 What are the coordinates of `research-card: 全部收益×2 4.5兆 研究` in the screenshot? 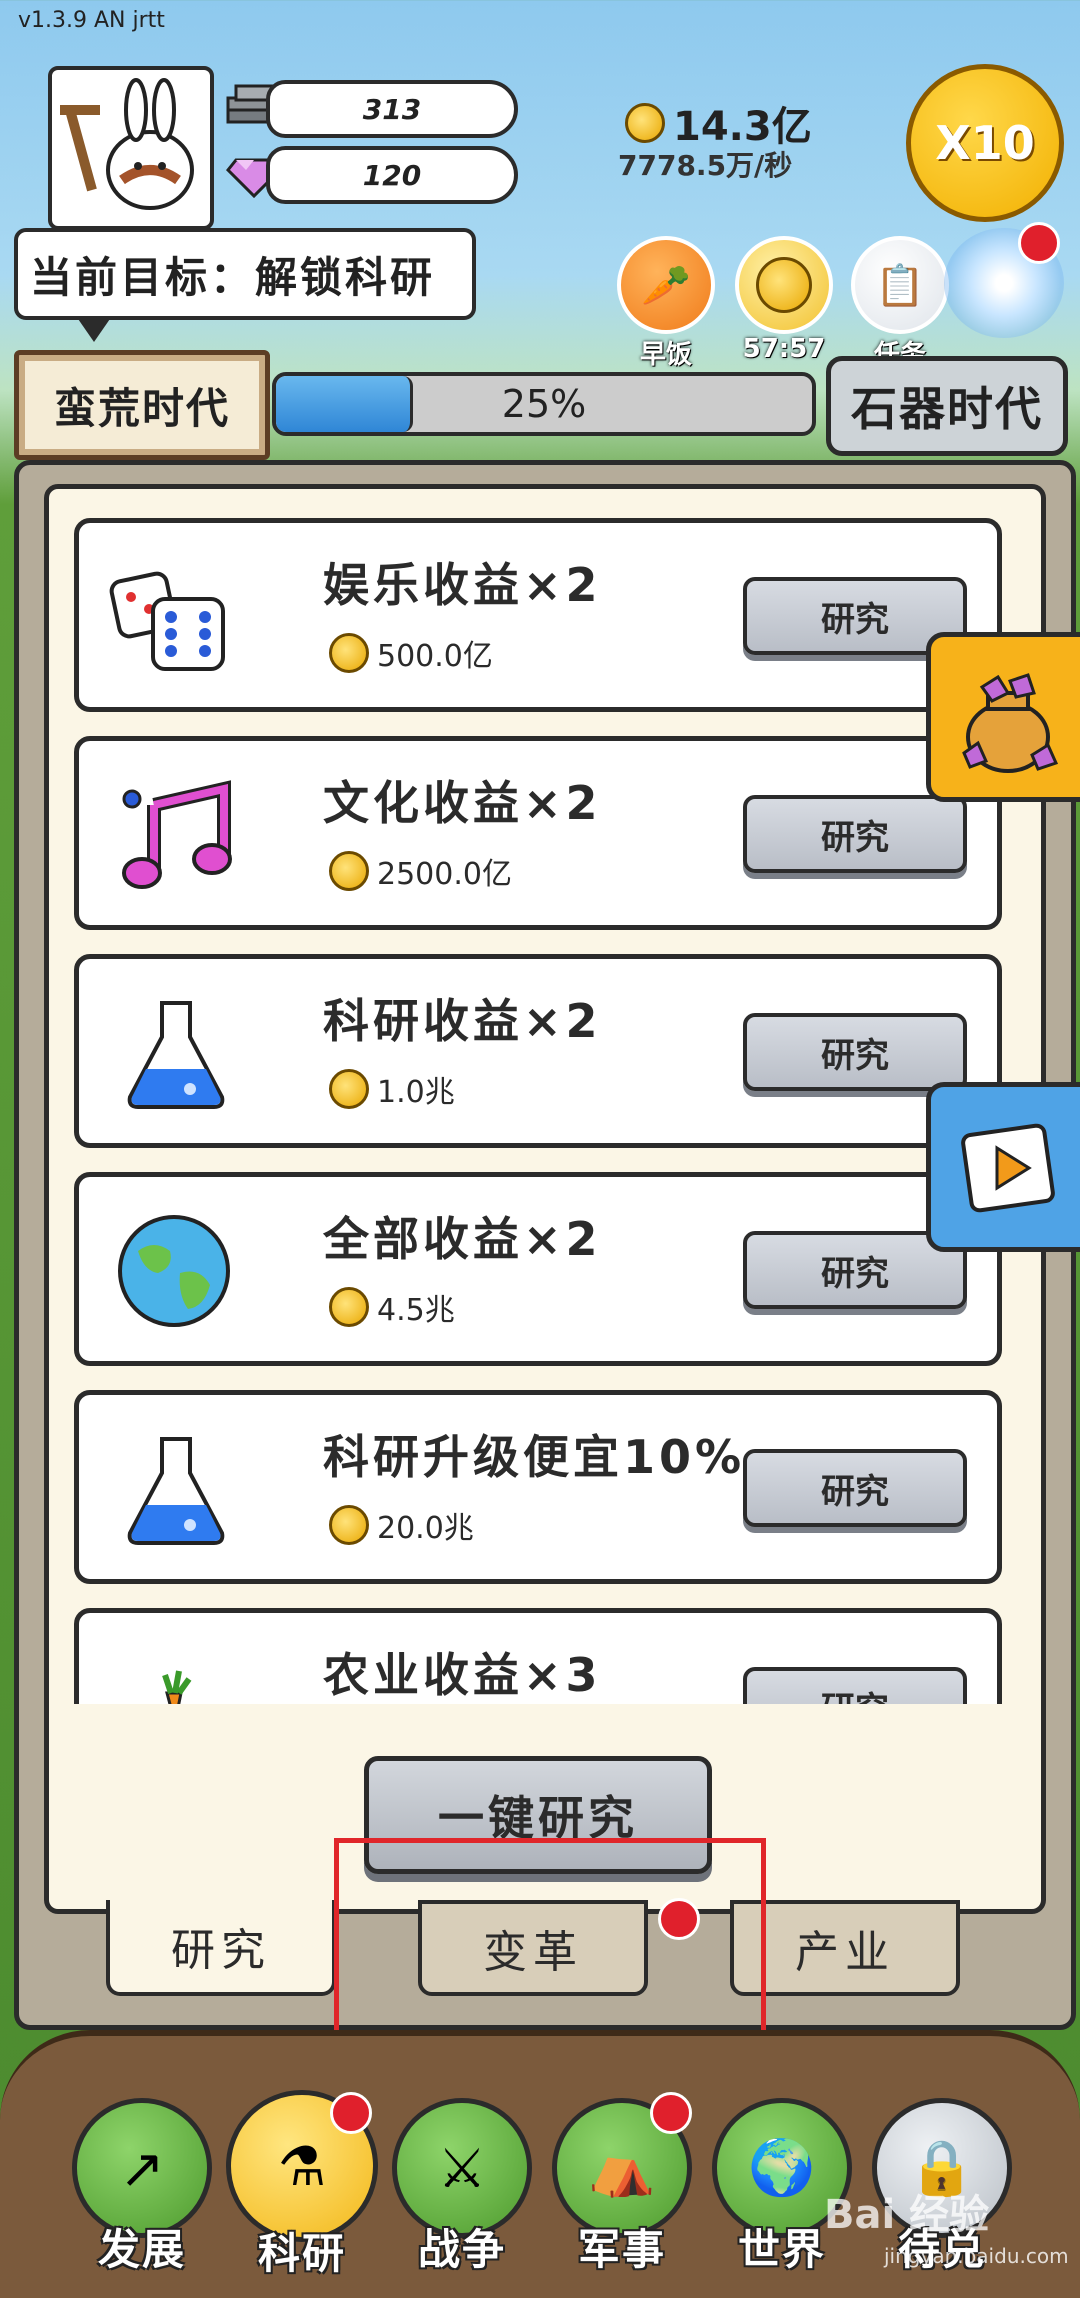 It's located at (538, 1269).